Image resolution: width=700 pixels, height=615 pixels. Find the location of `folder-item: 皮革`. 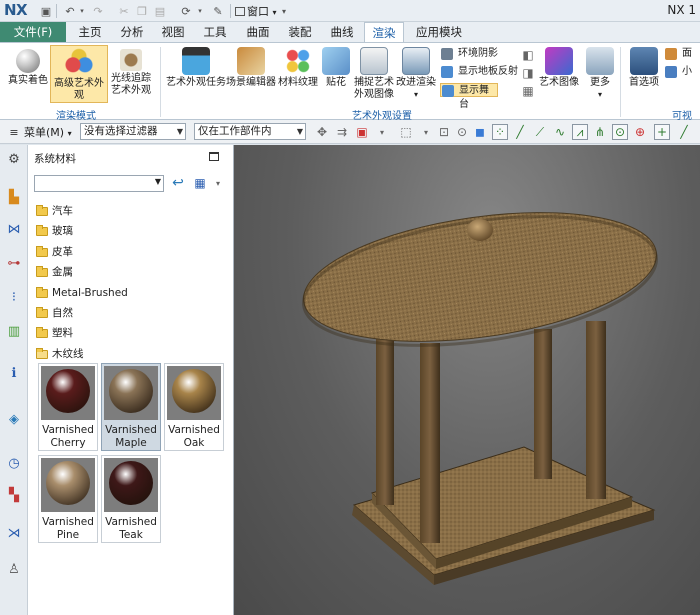

folder-item: 皮革 is located at coordinates (129, 252).